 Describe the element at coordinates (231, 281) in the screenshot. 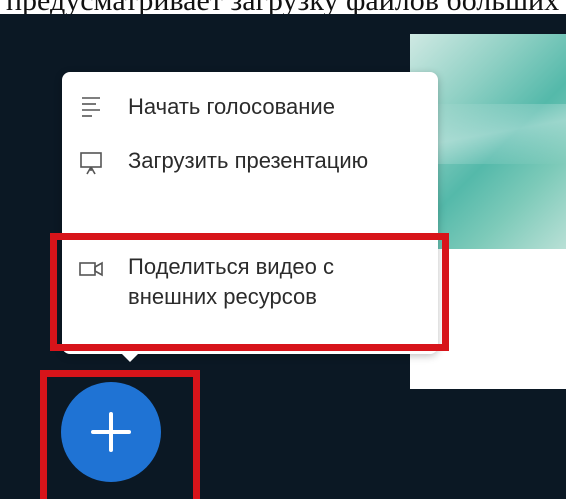

I see `menu-item-label: Поделиться видео с внешних ресурсов` at that location.